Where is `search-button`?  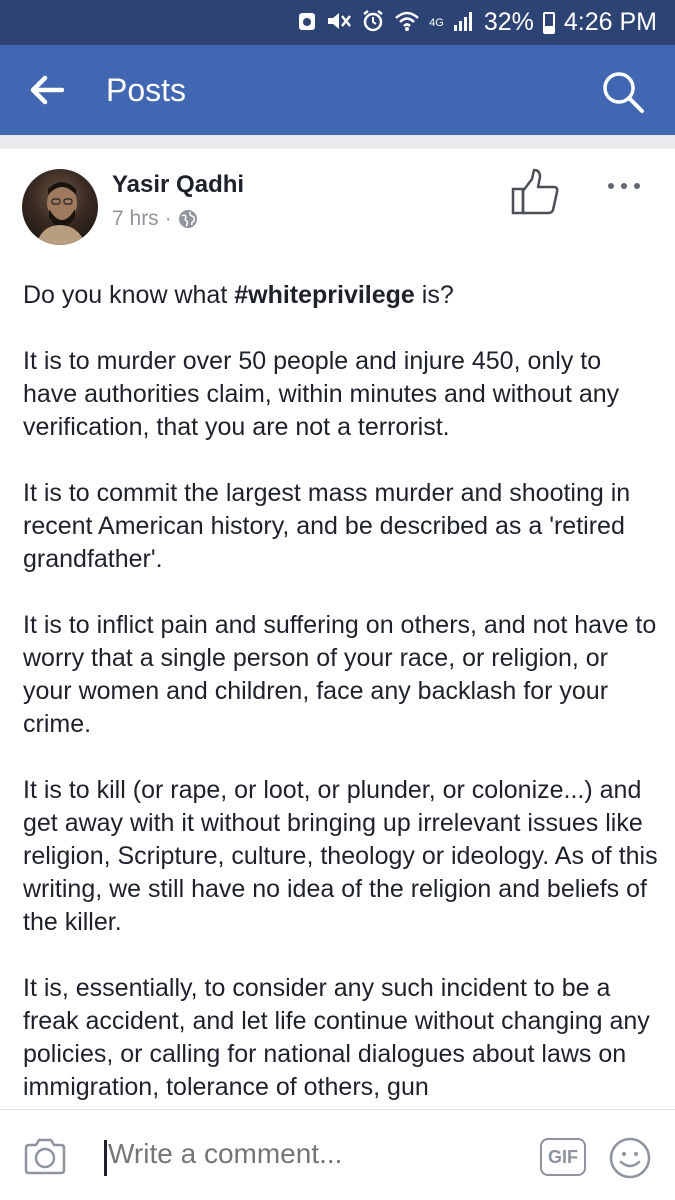
search-button is located at coordinates (623, 92).